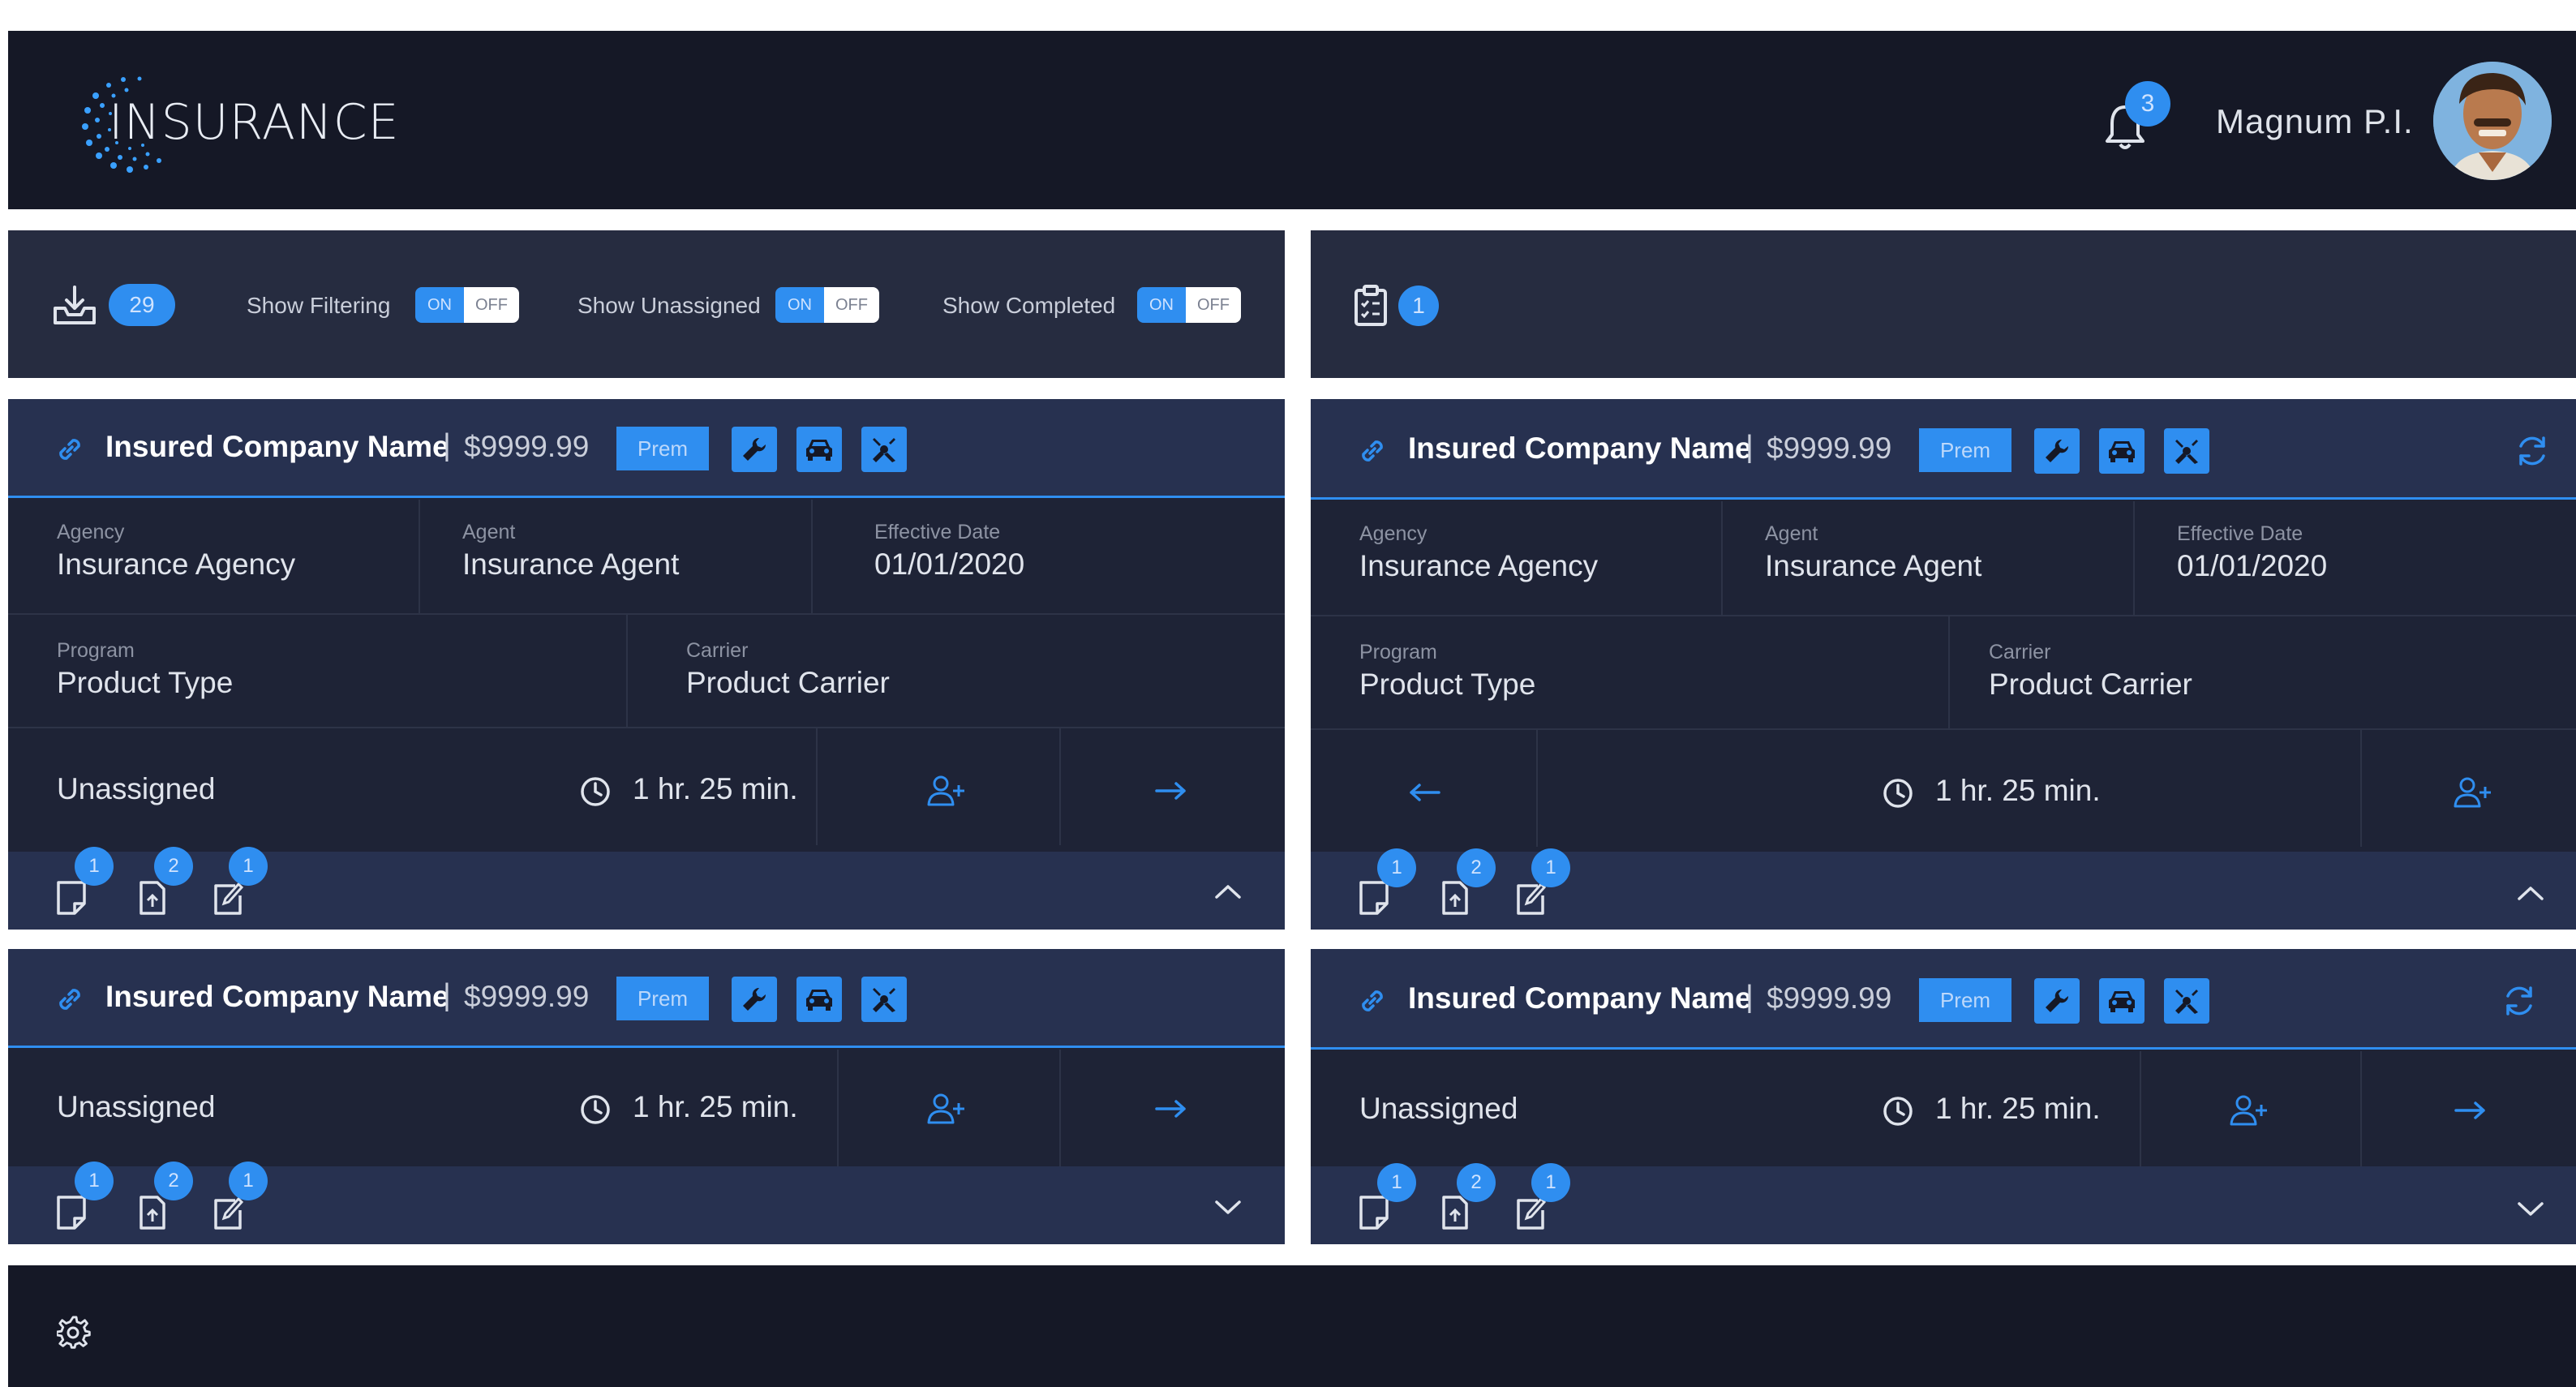  I want to click on show-completed-toggle: ON OFF, so click(1189, 305).